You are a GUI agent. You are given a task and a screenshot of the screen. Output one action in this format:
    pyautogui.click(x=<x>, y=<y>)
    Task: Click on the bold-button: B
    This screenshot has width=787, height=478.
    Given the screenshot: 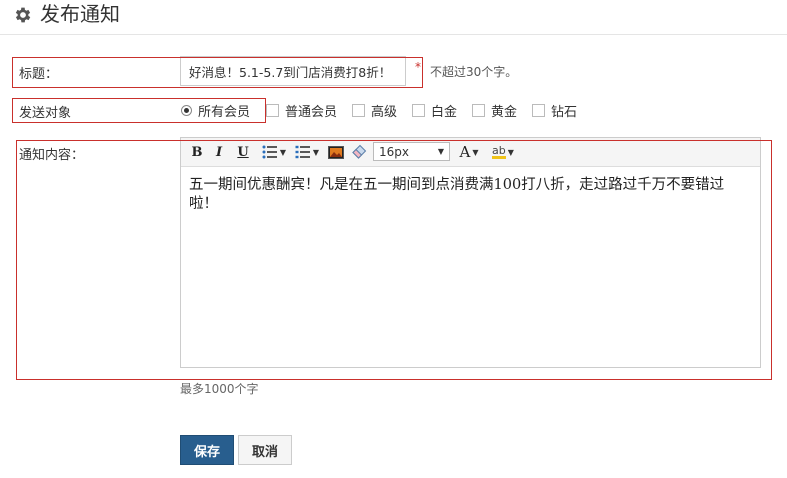 What is the action you would take?
    pyautogui.click(x=197, y=152)
    